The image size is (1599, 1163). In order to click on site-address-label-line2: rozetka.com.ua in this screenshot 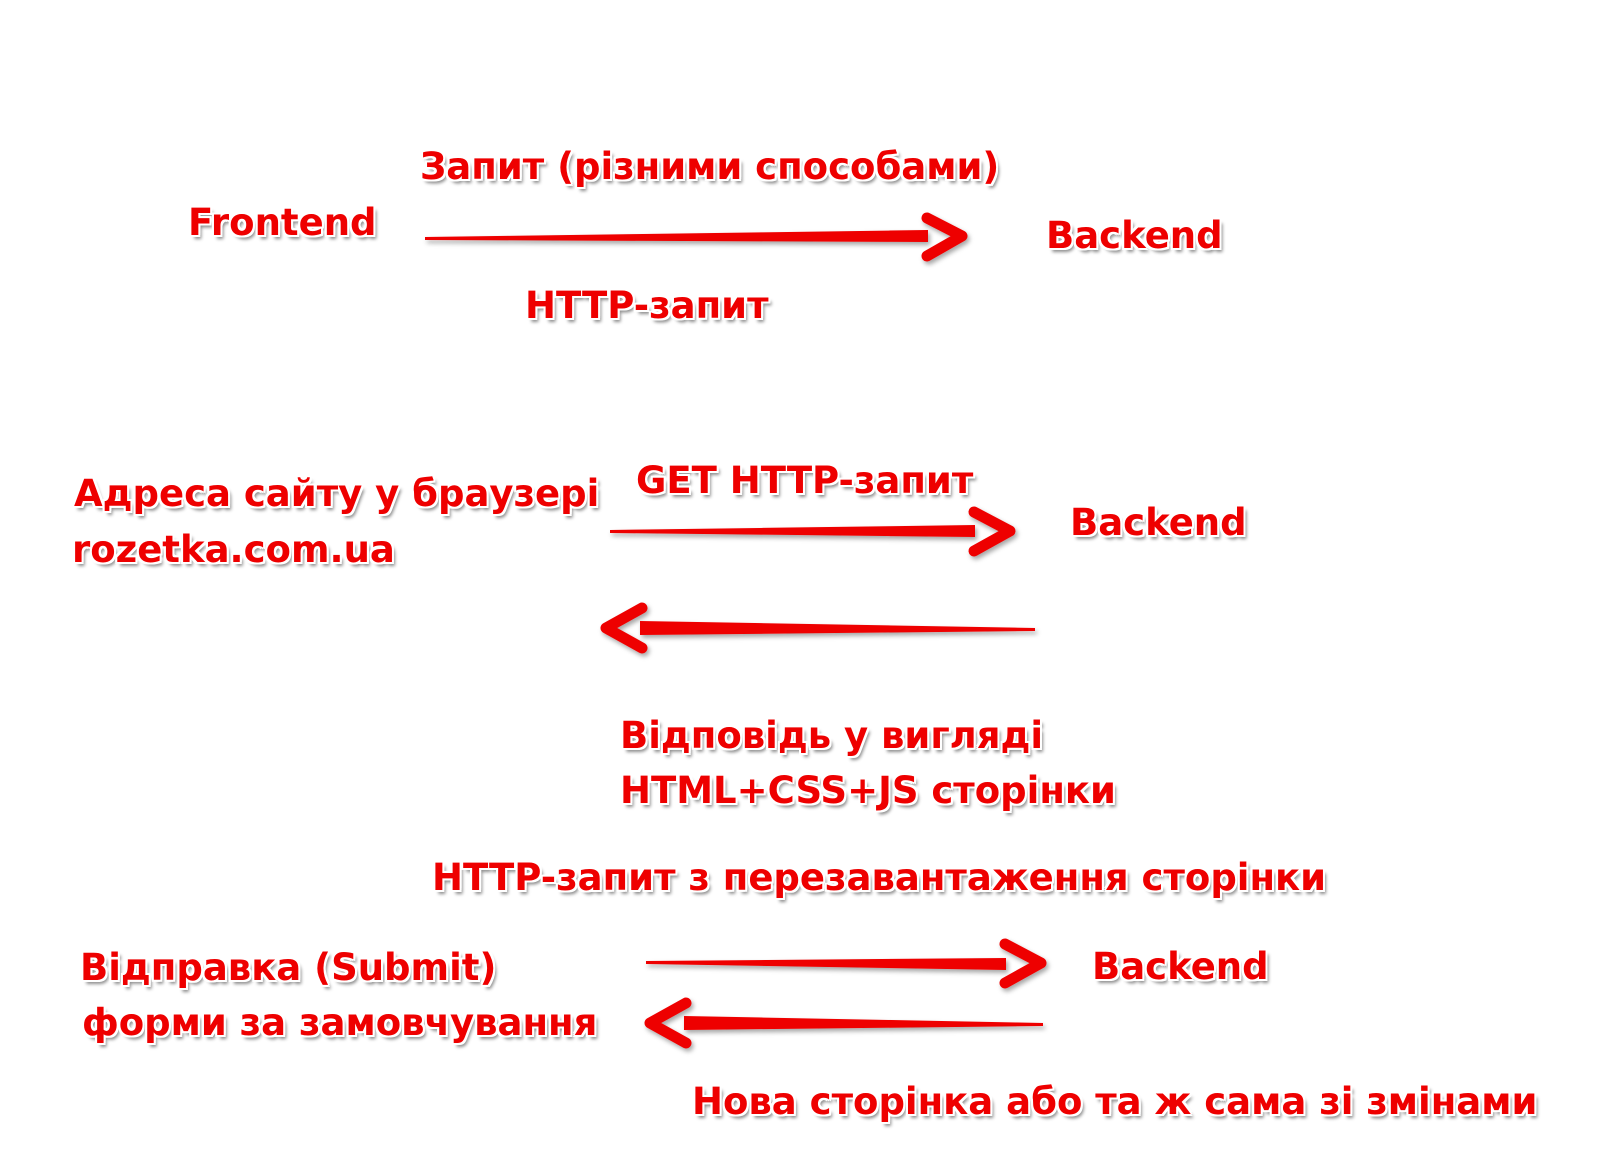, I will do `click(233, 549)`.